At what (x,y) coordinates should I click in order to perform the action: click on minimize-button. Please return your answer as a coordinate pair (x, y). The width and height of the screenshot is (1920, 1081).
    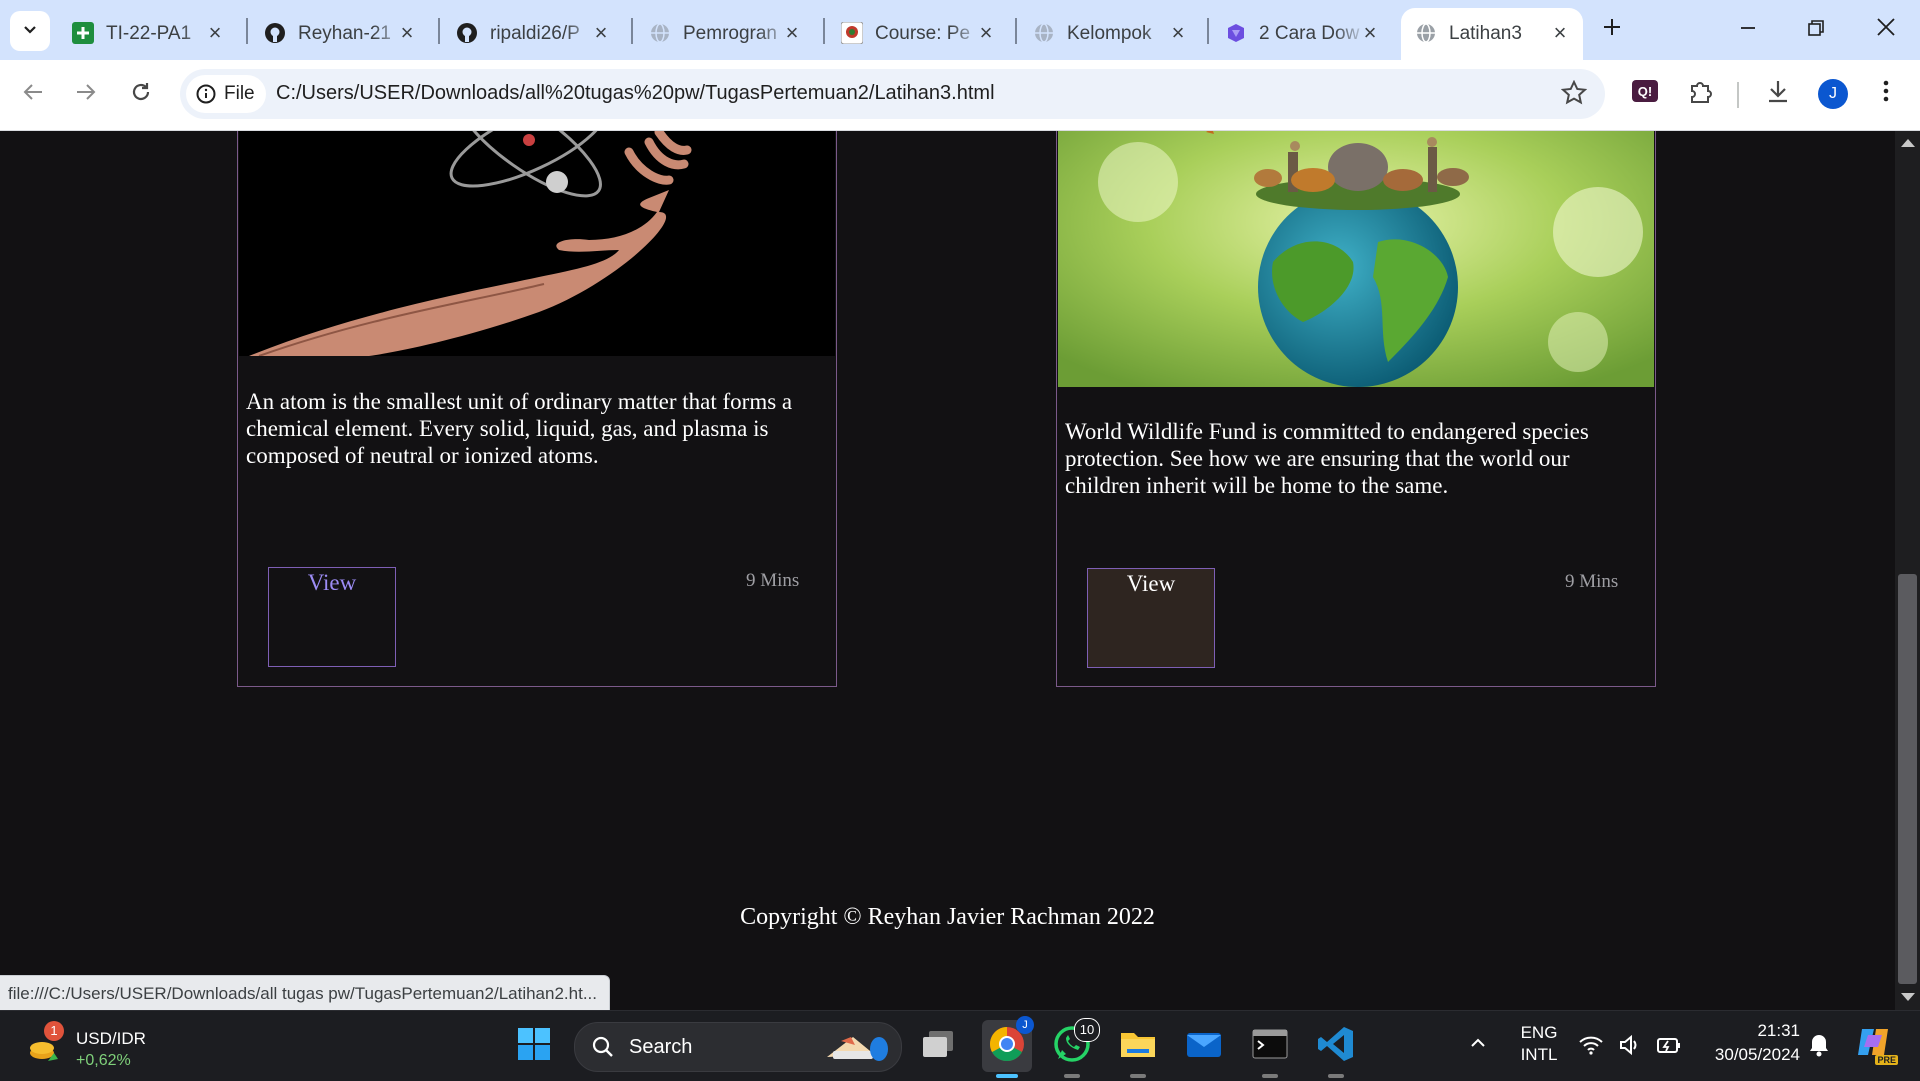
    Looking at the image, I should click on (1748, 30).